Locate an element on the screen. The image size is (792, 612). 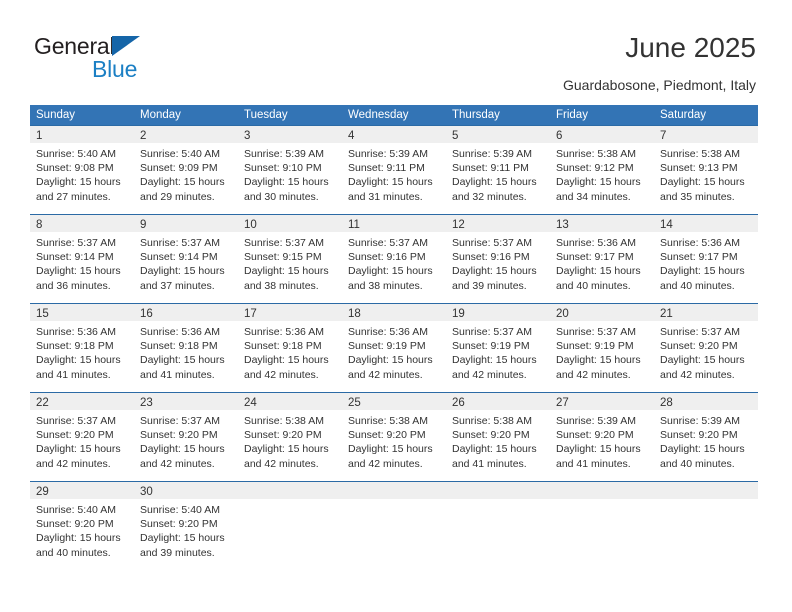
daylight-text-line2: and 39 minutes. is located at coordinates (489, 285).